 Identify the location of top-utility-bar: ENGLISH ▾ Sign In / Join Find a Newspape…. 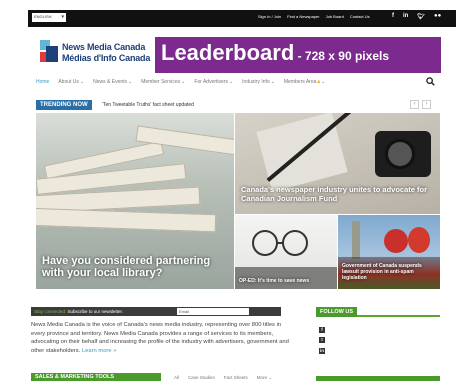
(242, 18).